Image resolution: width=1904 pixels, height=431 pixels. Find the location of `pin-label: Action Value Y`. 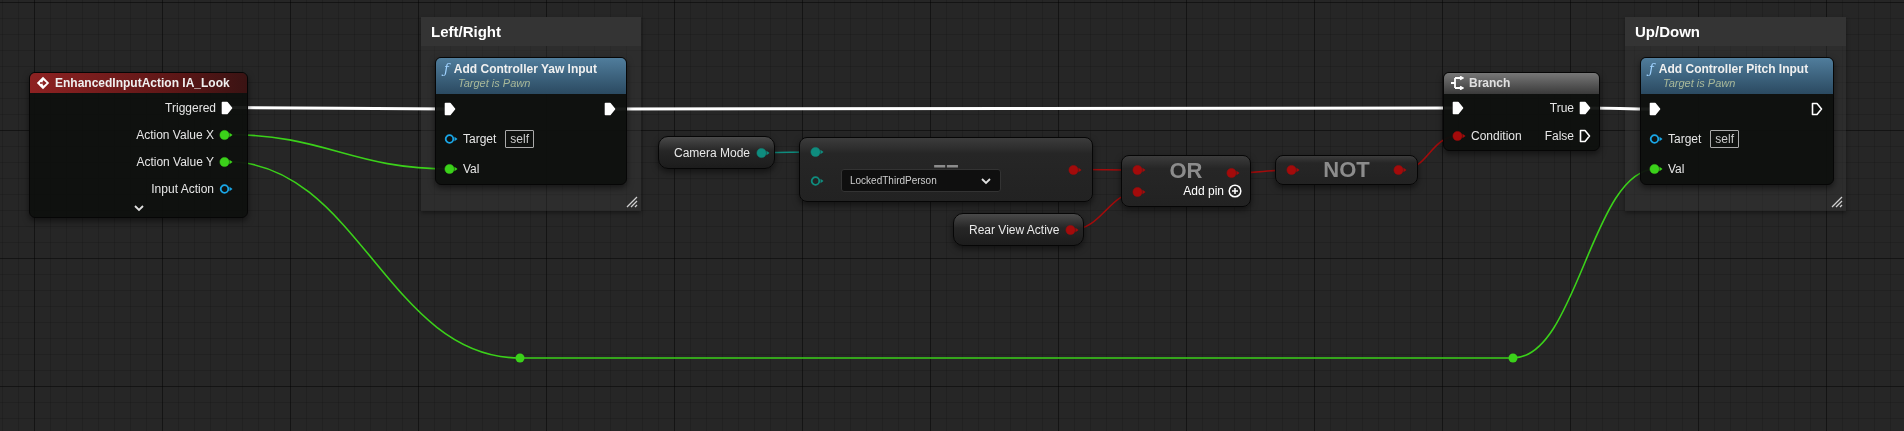

pin-label: Action Value Y is located at coordinates (175, 161).